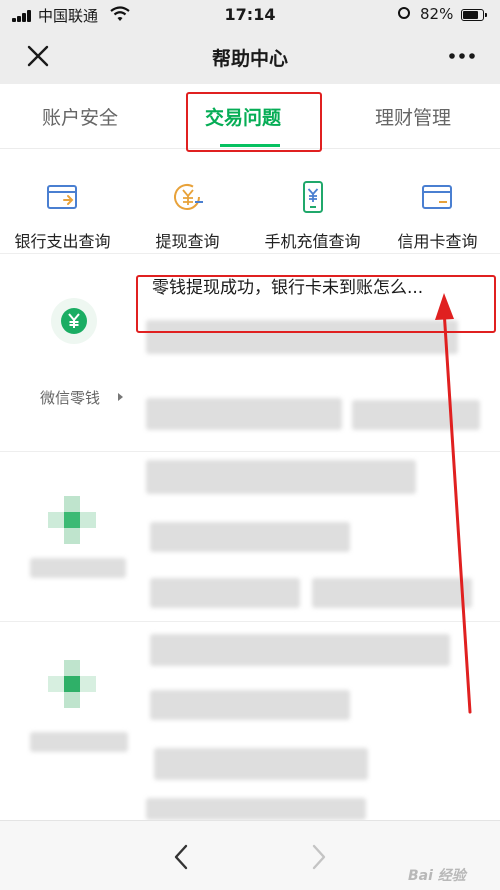 Image resolution: width=500 pixels, height=890 pixels. Describe the element at coordinates (453, 503) in the screenshot. I see `annotation-arrow` at that location.